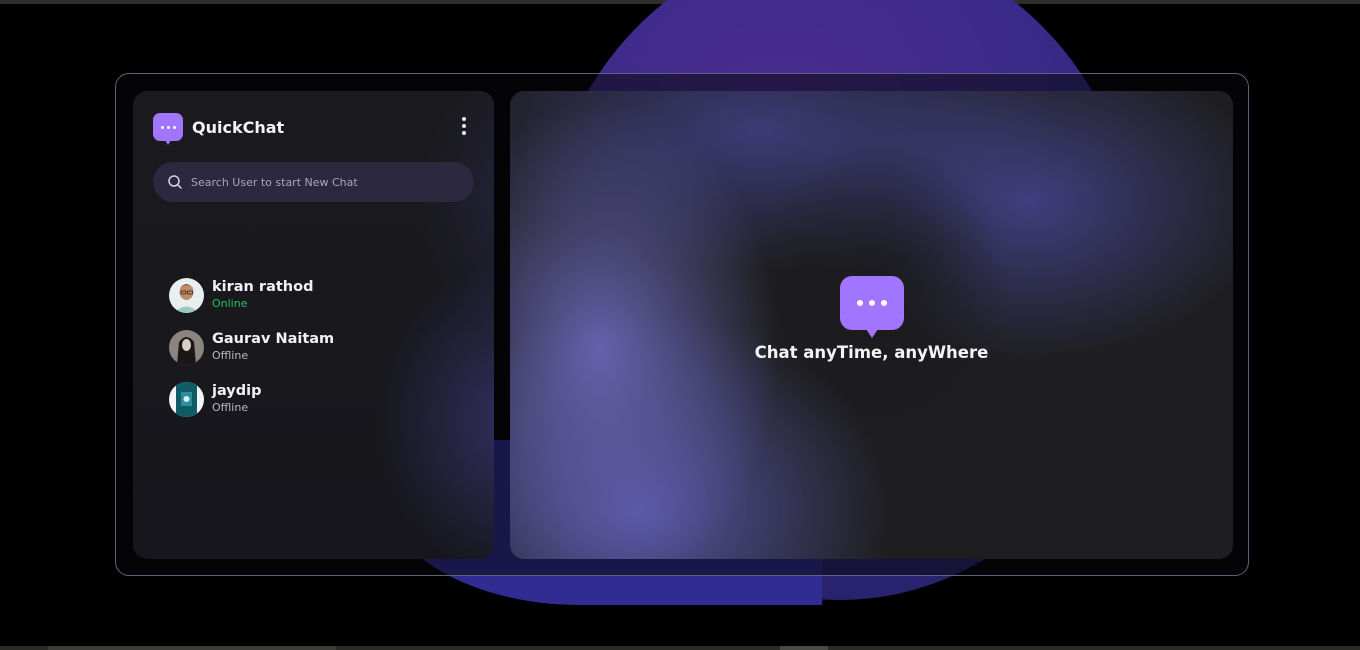  Describe the element at coordinates (680, 648) in the screenshot. I see `bottom-edge-strip` at that location.